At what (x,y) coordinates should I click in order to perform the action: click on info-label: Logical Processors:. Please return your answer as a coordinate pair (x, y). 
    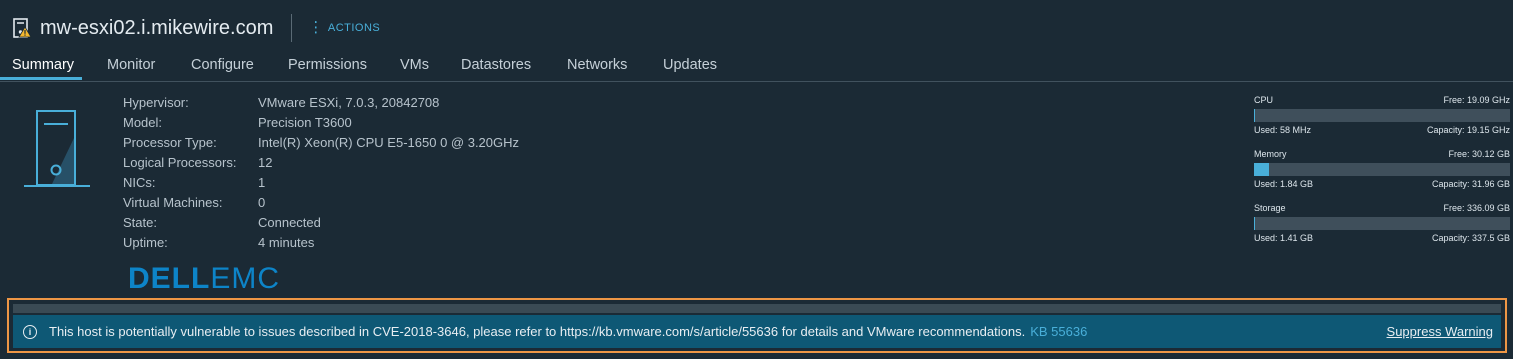
    Looking at the image, I should click on (180, 162).